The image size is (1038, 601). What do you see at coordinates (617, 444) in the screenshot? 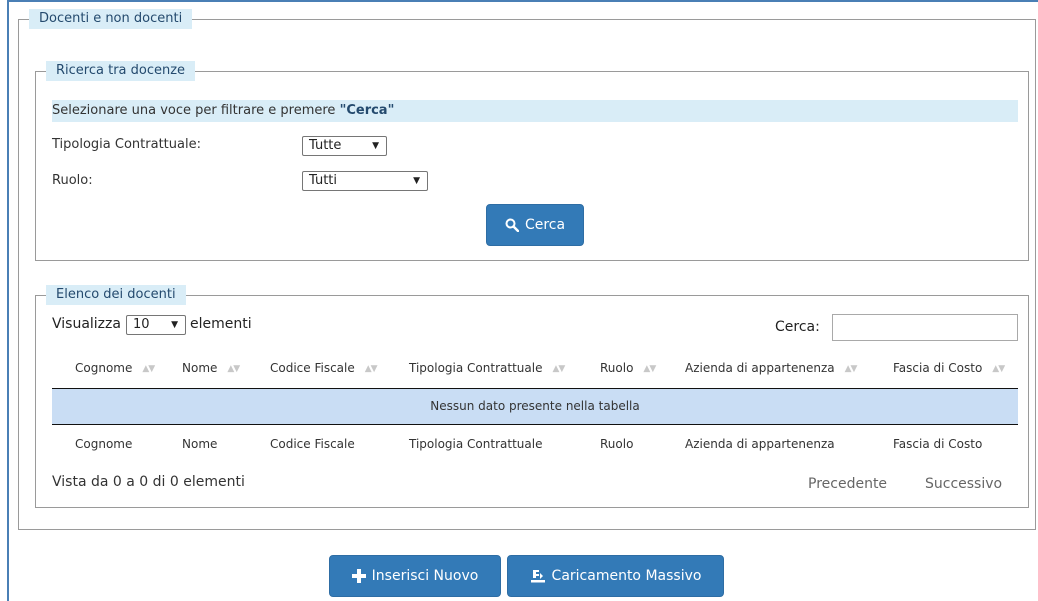
I see `column-footer-ruolo: Ruolo` at bounding box center [617, 444].